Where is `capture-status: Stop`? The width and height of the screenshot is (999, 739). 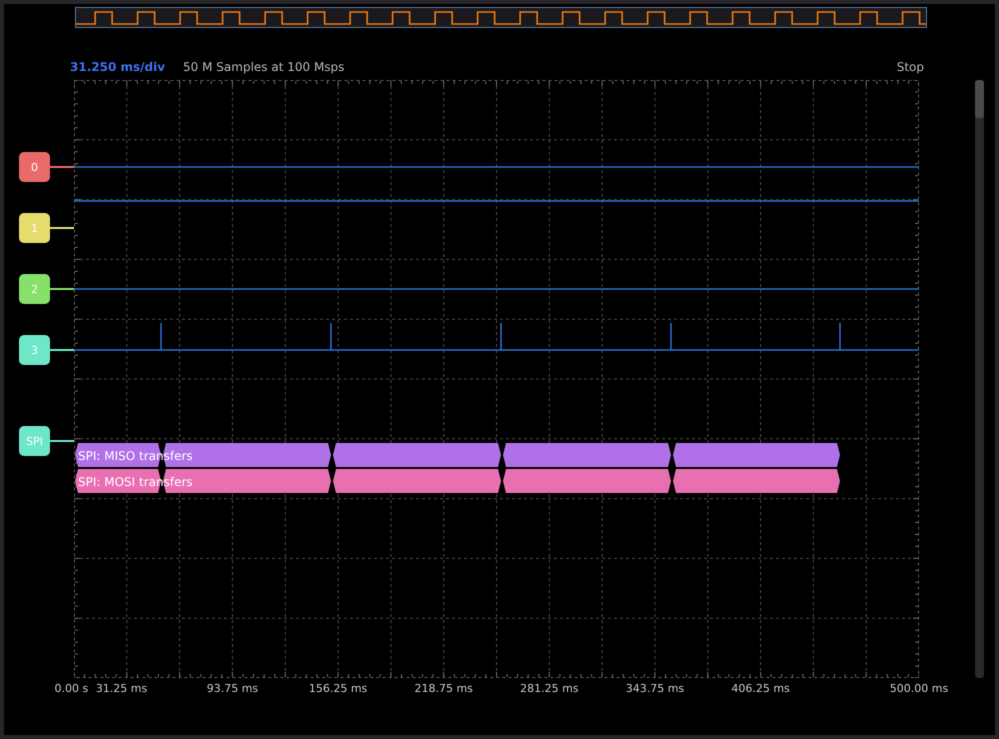 capture-status: Stop is located at coordinates (910, 67).